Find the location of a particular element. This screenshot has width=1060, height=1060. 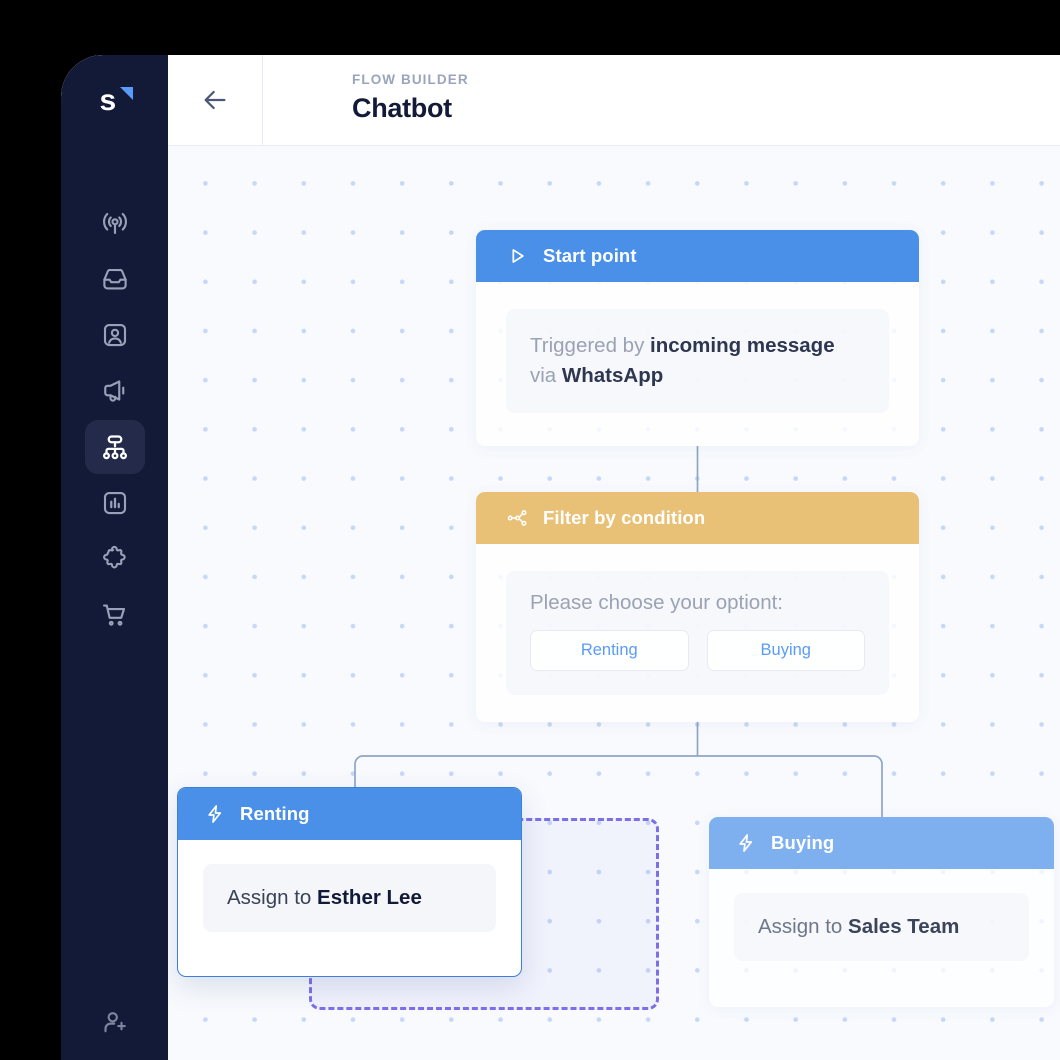

back-button is located at coordinates (215, 100).